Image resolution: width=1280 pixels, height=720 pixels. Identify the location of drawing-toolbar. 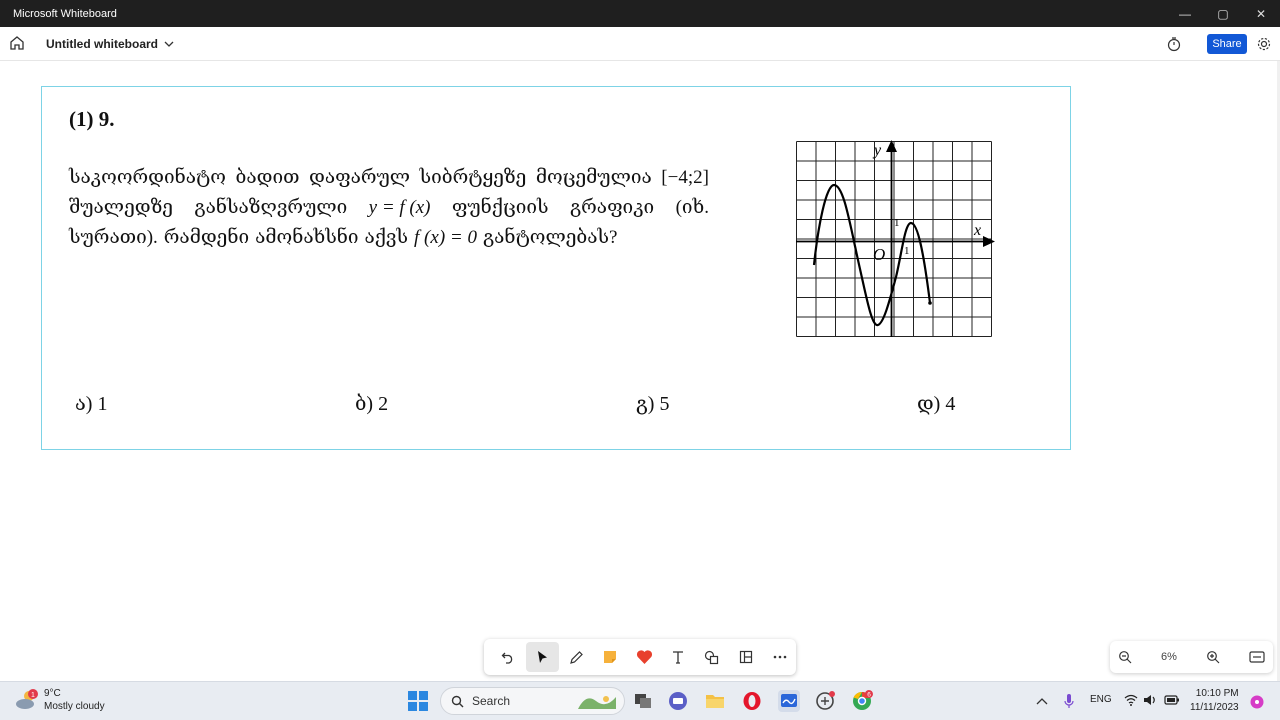
(640, 657).